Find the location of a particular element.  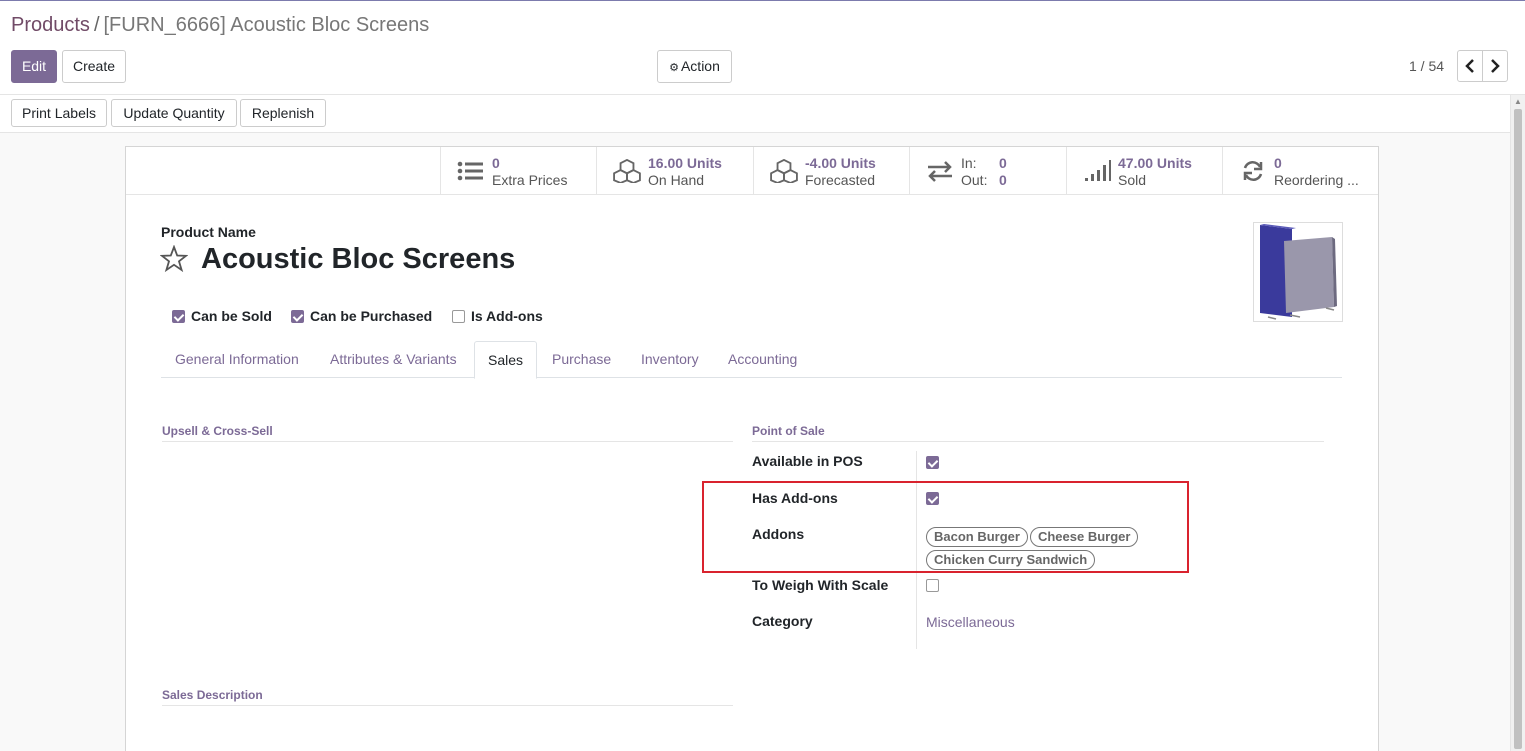

signal-icon is located at coordinates (1098, 170).